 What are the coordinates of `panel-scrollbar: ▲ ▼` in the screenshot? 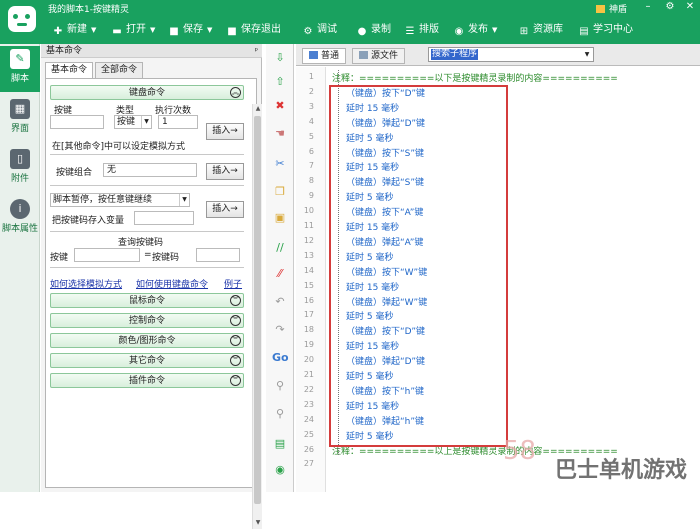 It's located at (257, 316).